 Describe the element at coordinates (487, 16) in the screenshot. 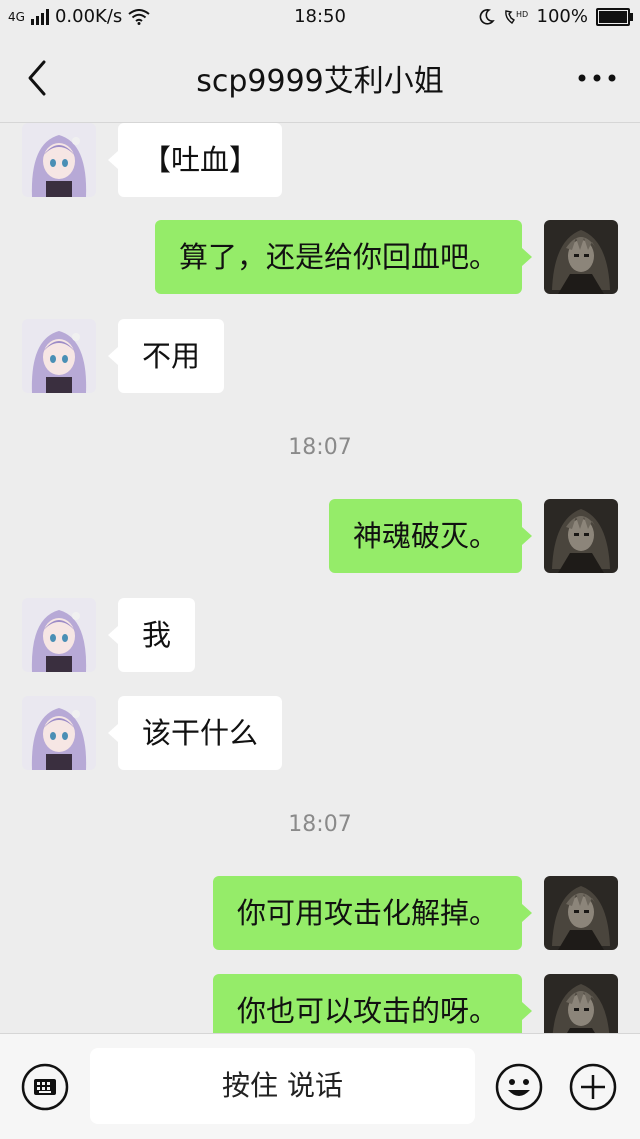

I see `moon-icon` at that location.